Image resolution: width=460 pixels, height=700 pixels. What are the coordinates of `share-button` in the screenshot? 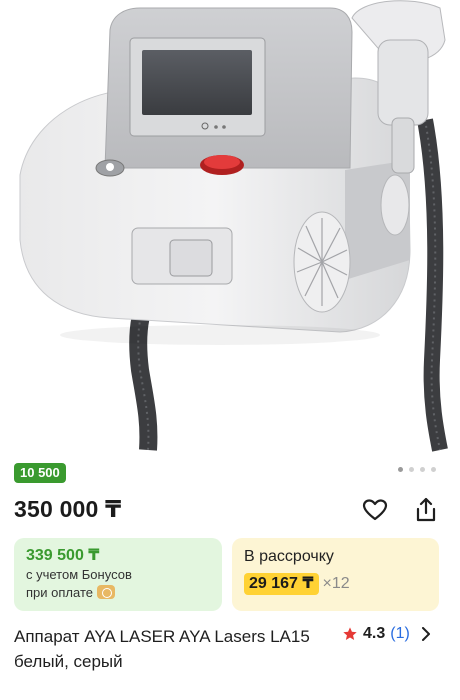 It's located at (426, 510).